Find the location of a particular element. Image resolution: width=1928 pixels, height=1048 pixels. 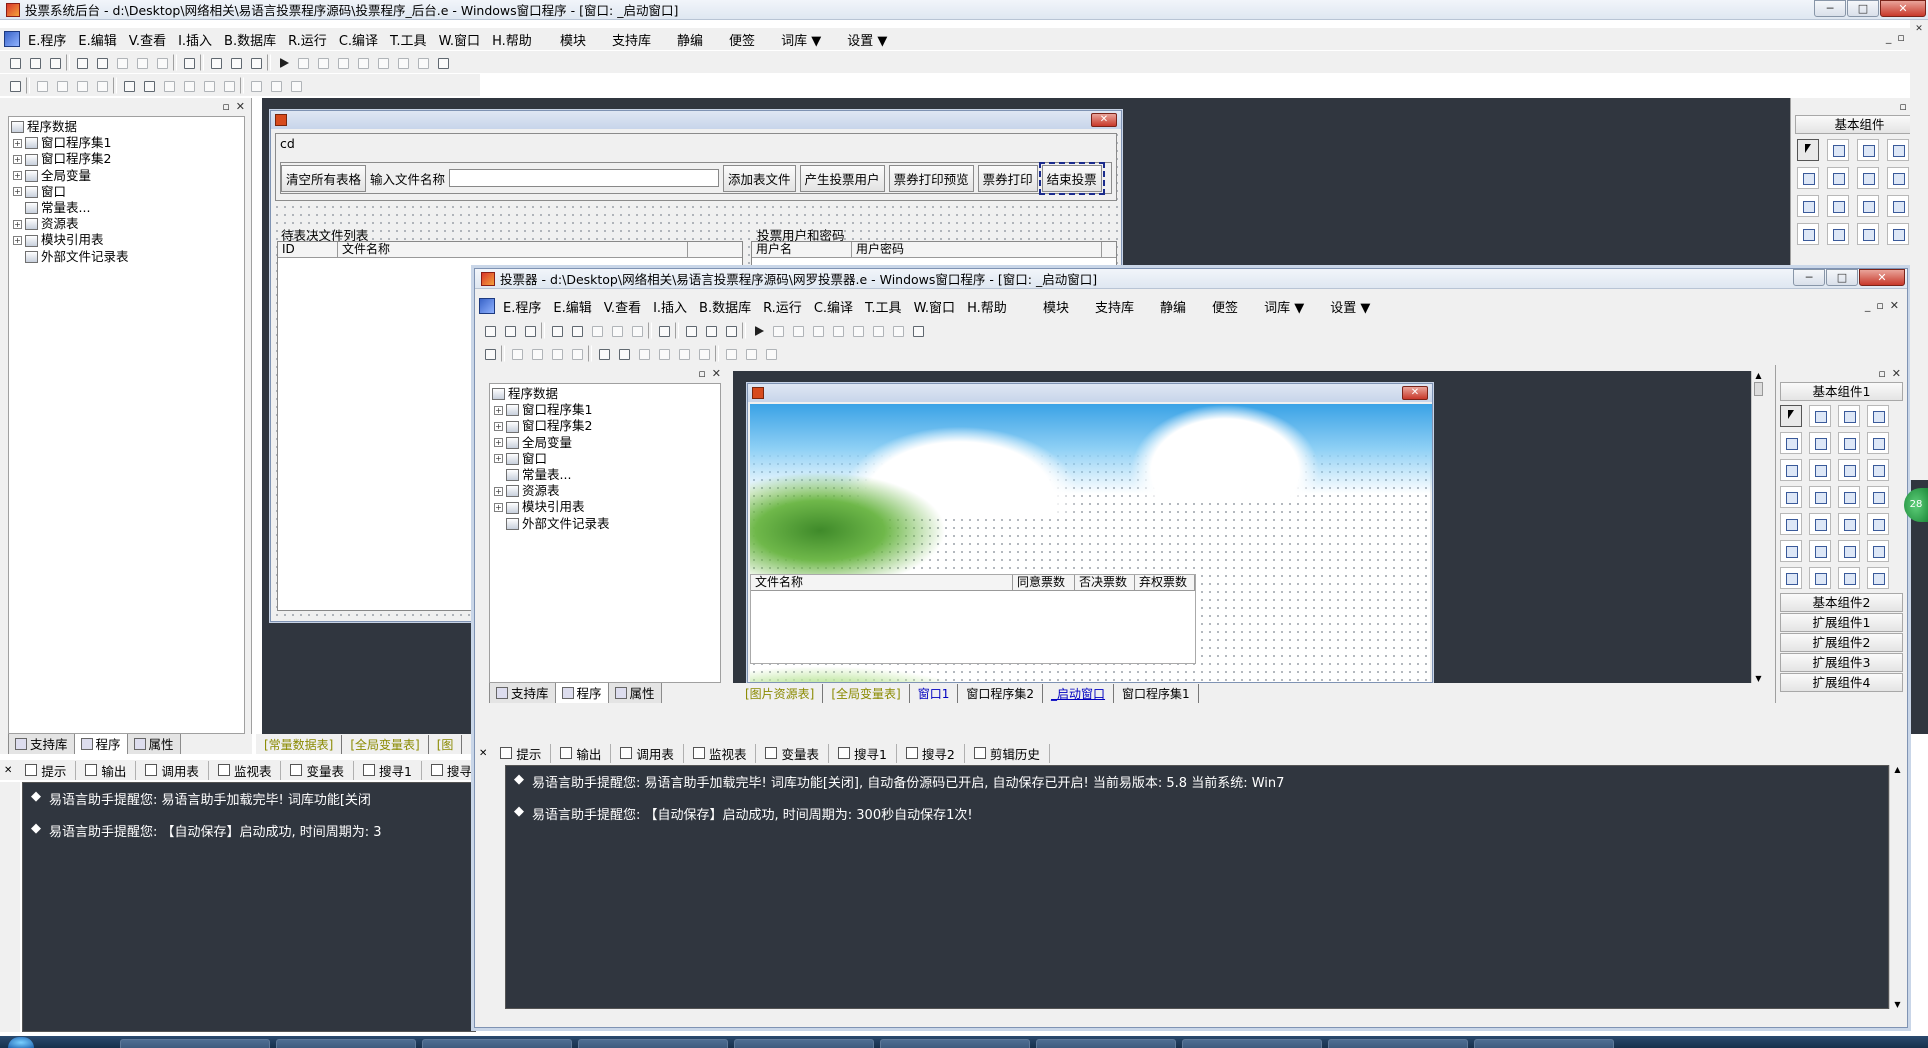

layout-2-icon is located at coordinates (235, 62).